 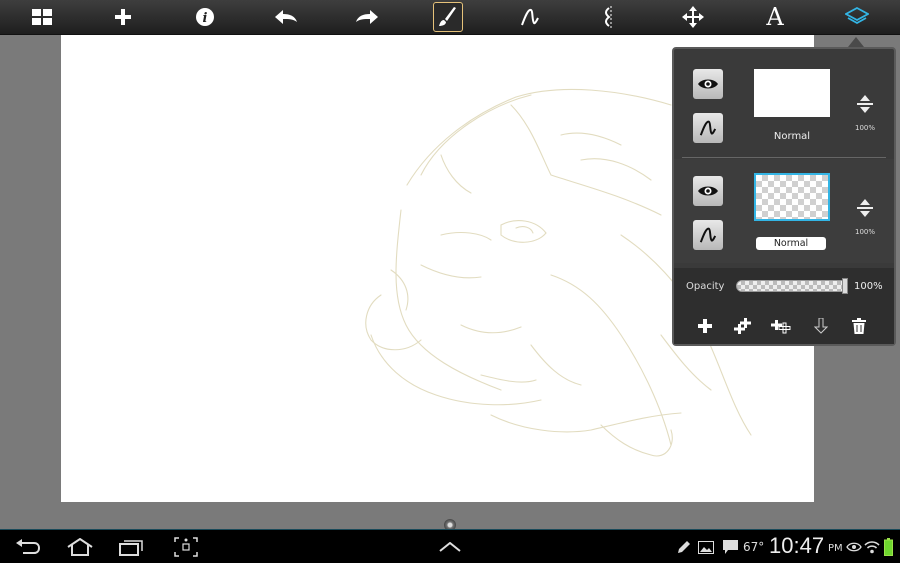 I want to click on duplicate-layer-icon, so click(x=743, y=326).